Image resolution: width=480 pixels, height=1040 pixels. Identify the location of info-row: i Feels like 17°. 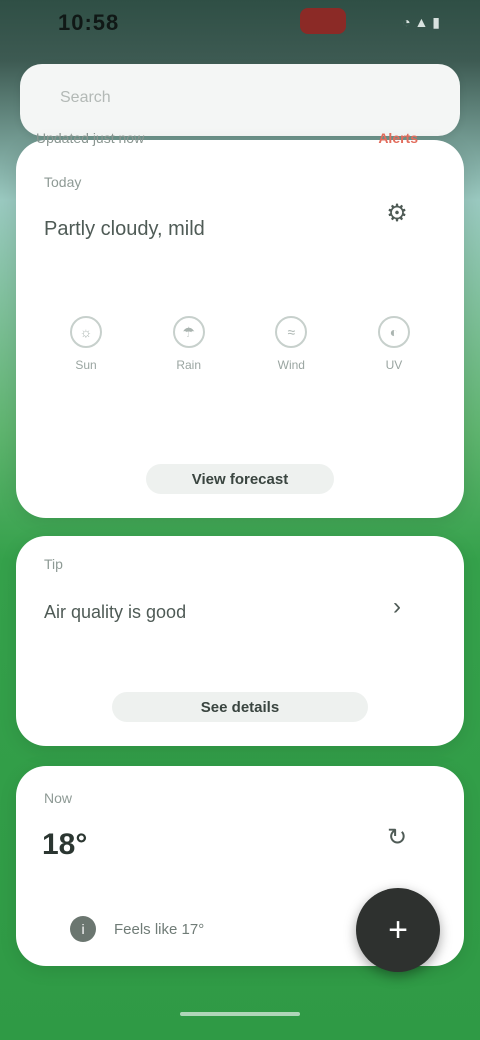
(137, 929).